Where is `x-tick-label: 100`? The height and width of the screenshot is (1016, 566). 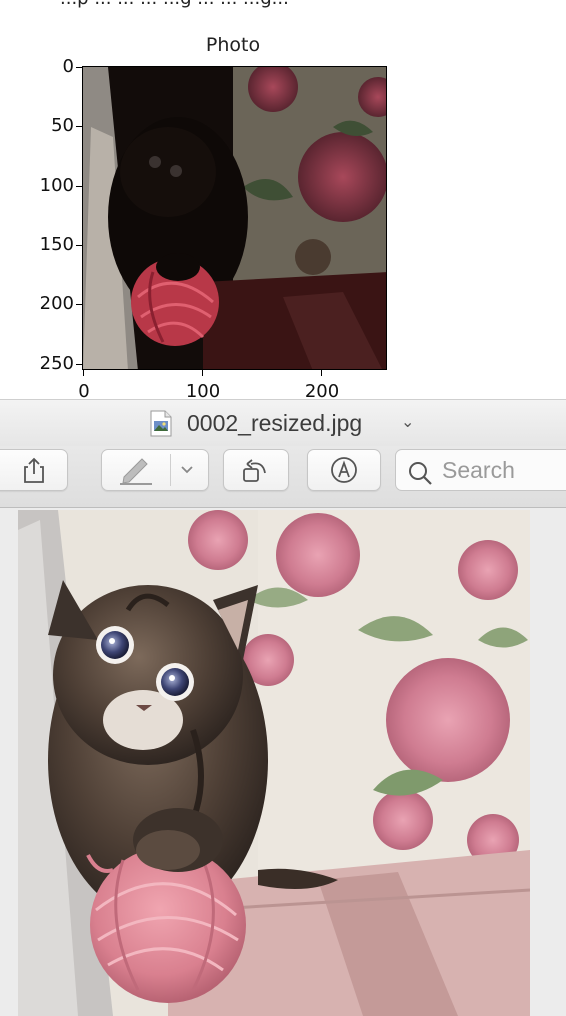 x-tick-label: 100 is located at coordinates (203, 390).